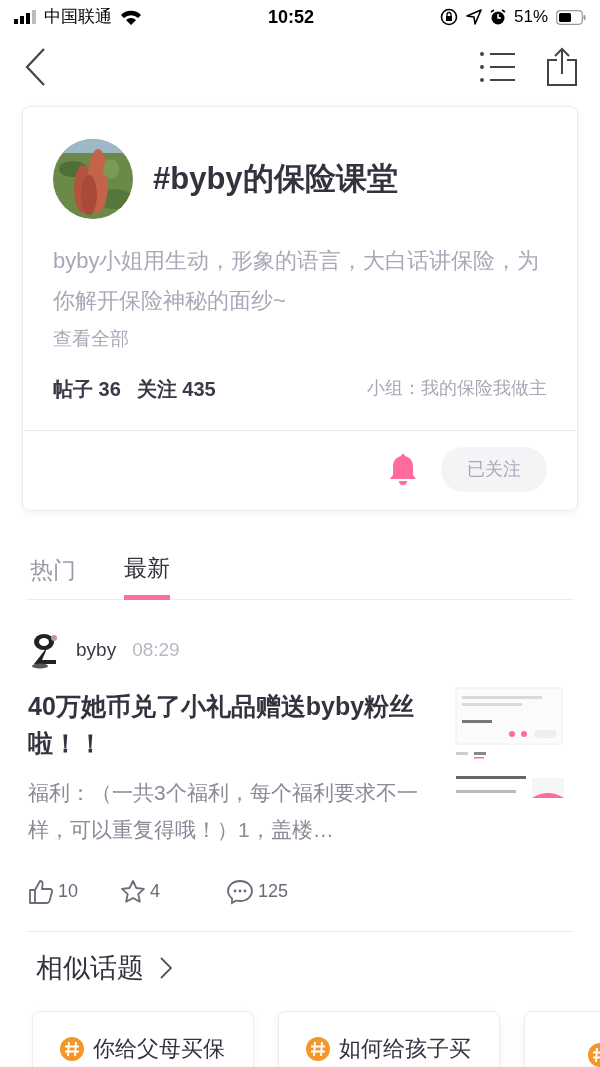 Image resolution: width=600 pixels, height=1067 pixels. Describe the element at coordinates (405, 1048) in the screenshot. I see `topic-name: 如何给孩子买` at that location.